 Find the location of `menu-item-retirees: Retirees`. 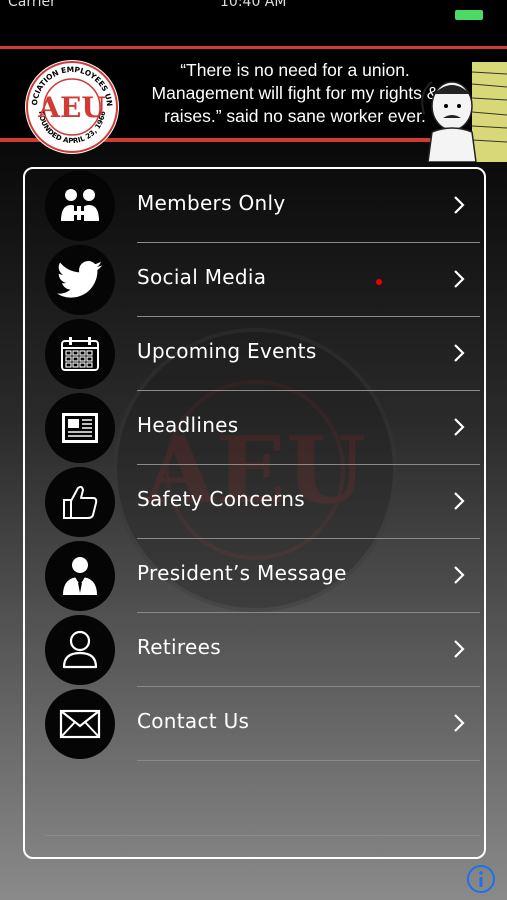

menu-item-retirees: Retirees is located at coordinates (254, 650).